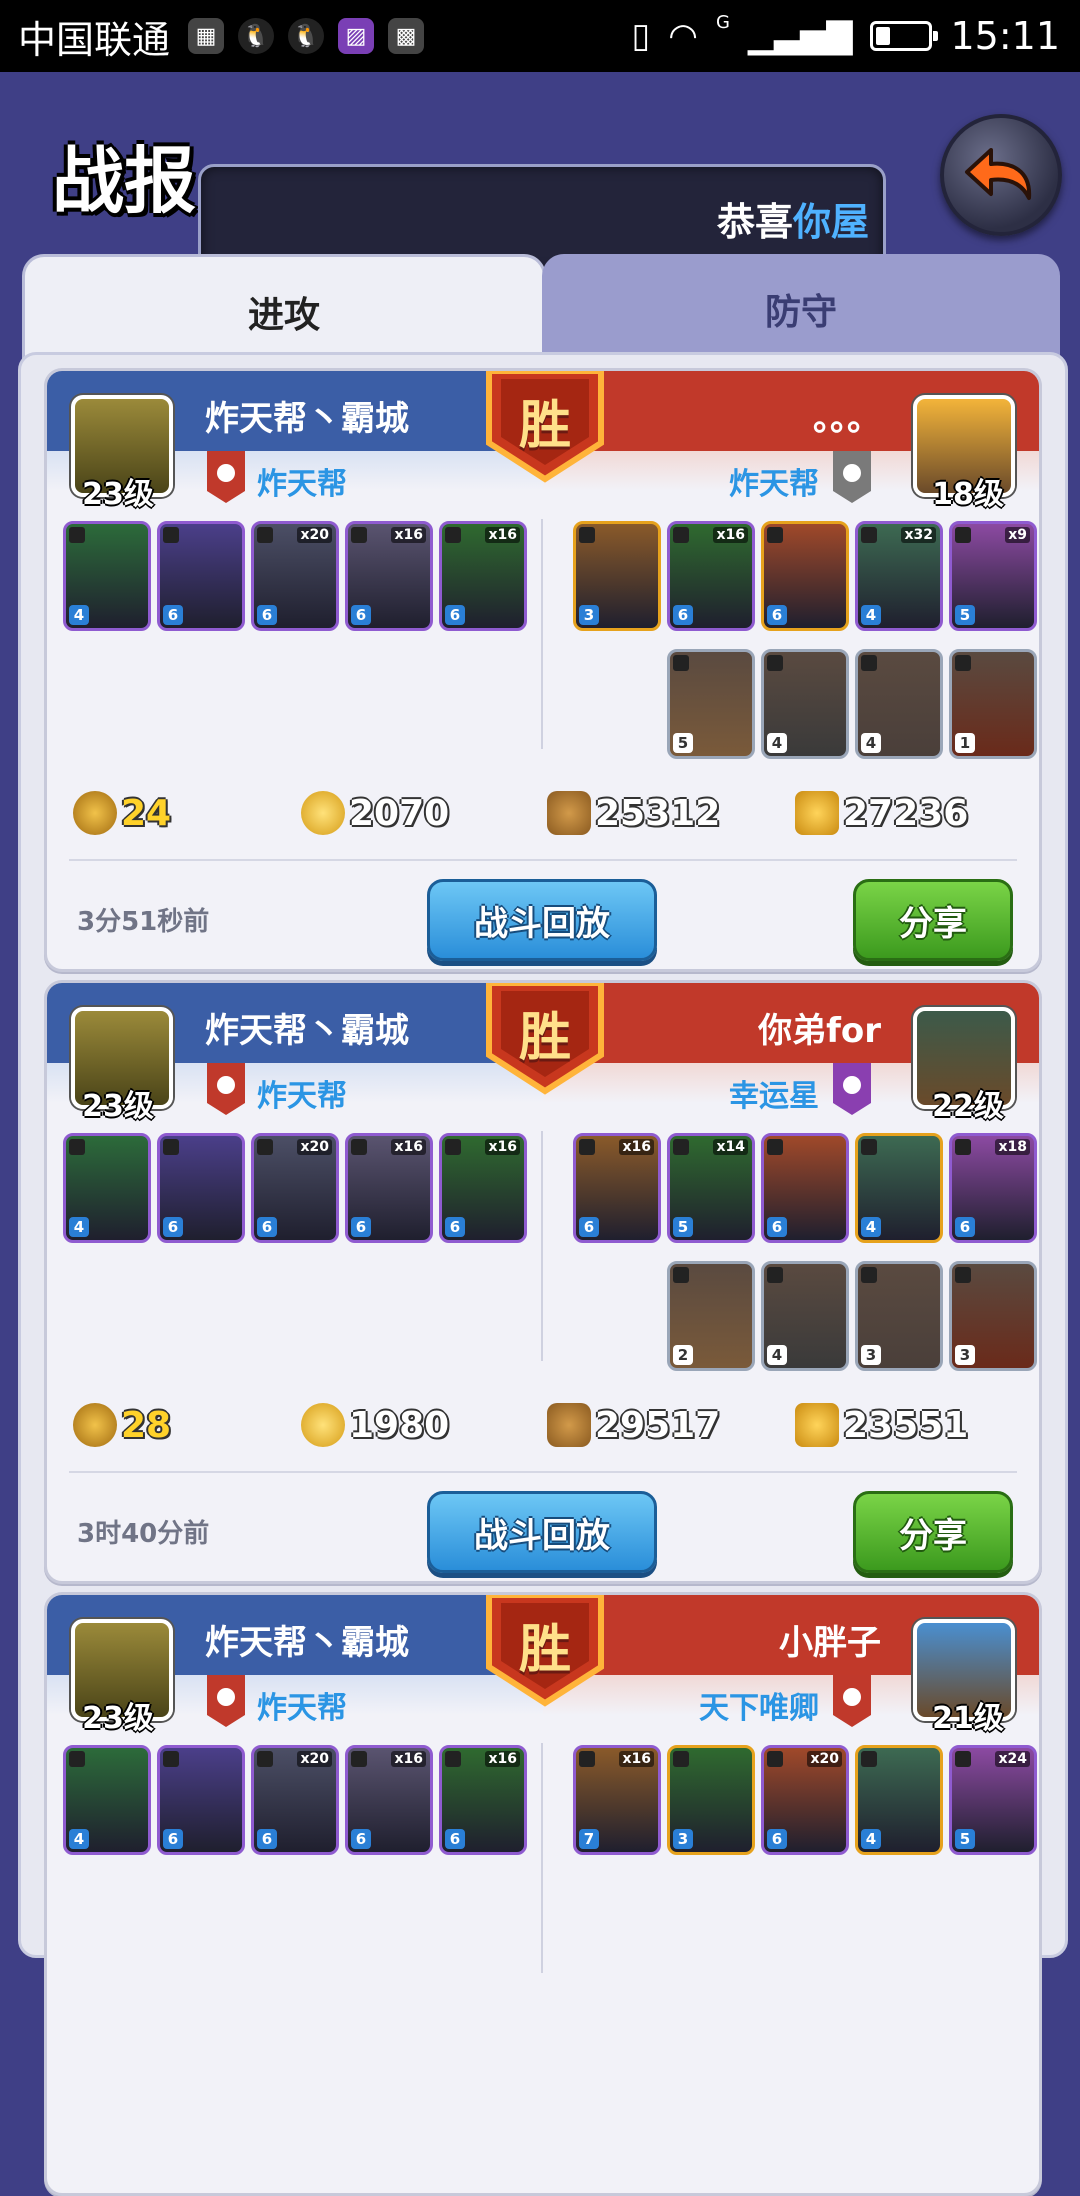 The height and width of the screenshot is (2196, 1080). Describe the element at coordinates (658, 1425) in the screenshot. I see `wood-value: 29517` at that location.